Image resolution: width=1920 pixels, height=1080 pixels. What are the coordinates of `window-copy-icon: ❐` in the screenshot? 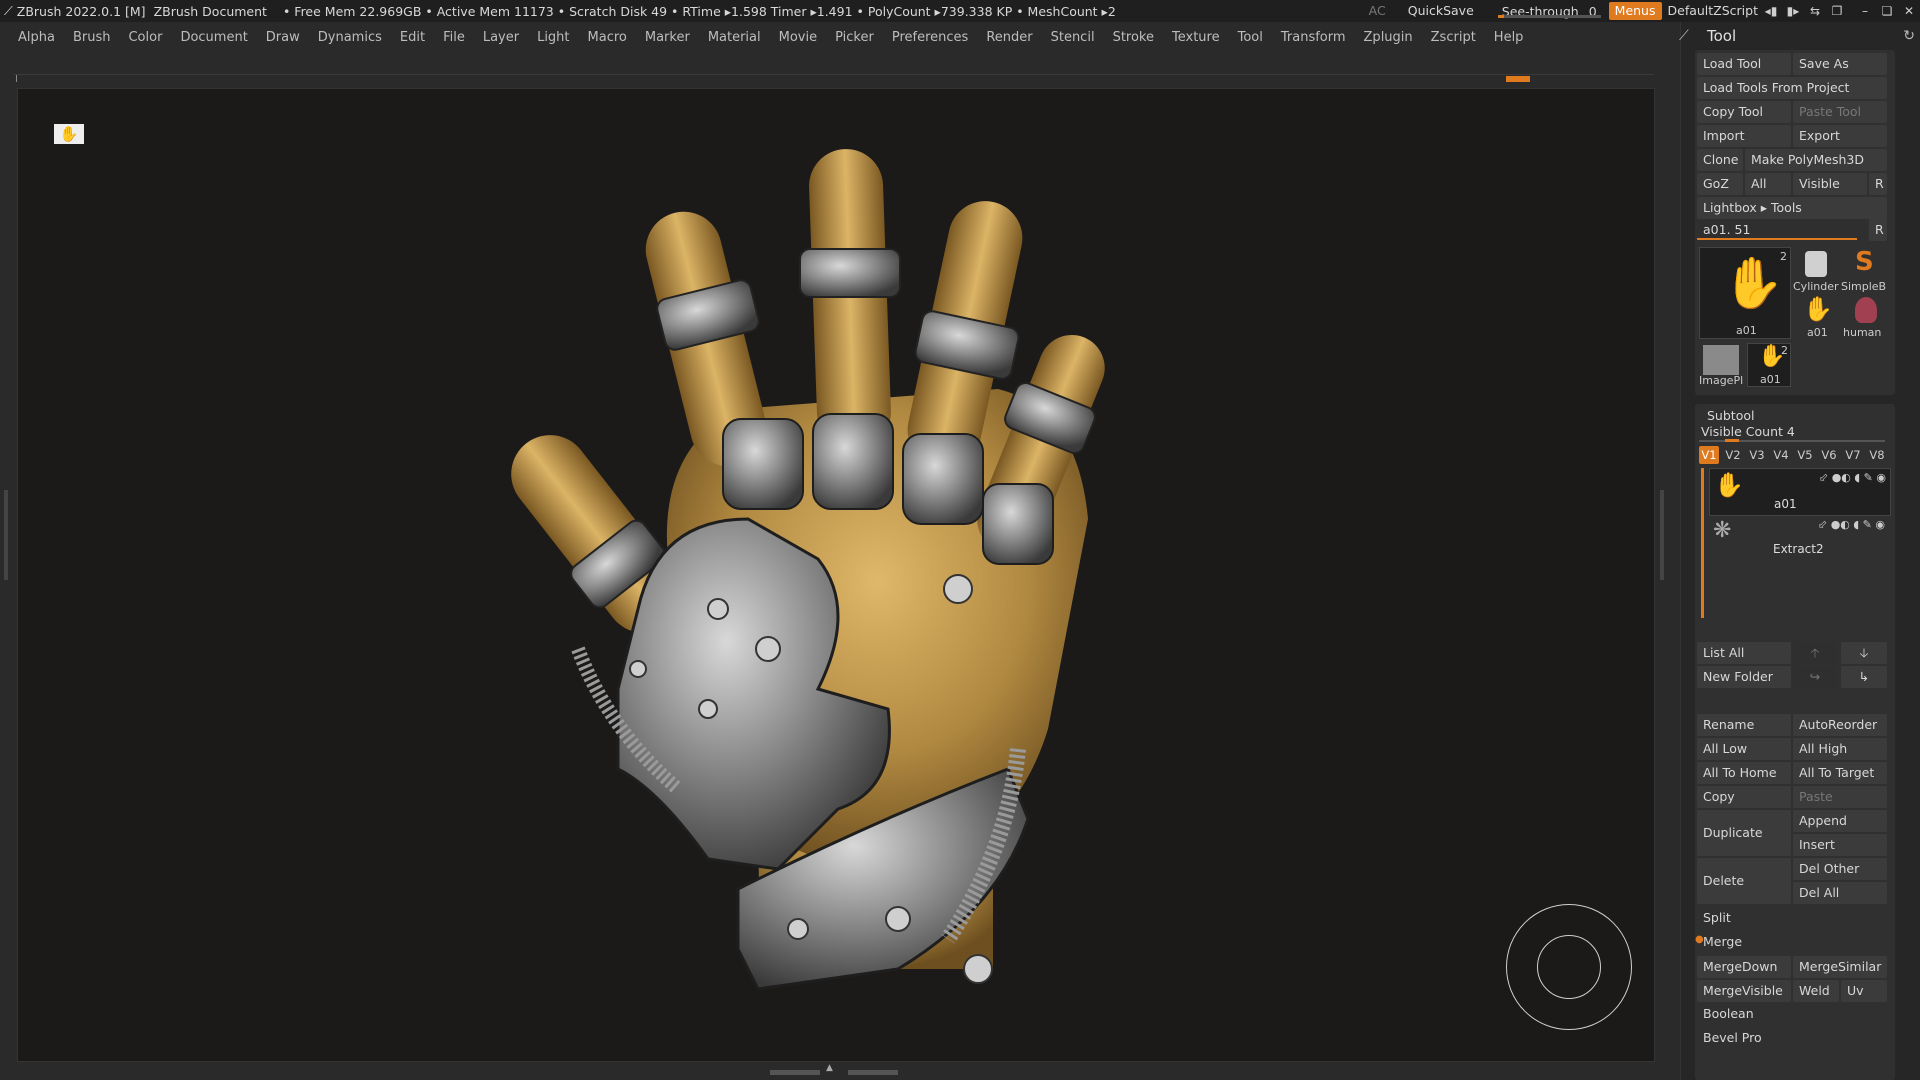 It's located at (1837, 11).